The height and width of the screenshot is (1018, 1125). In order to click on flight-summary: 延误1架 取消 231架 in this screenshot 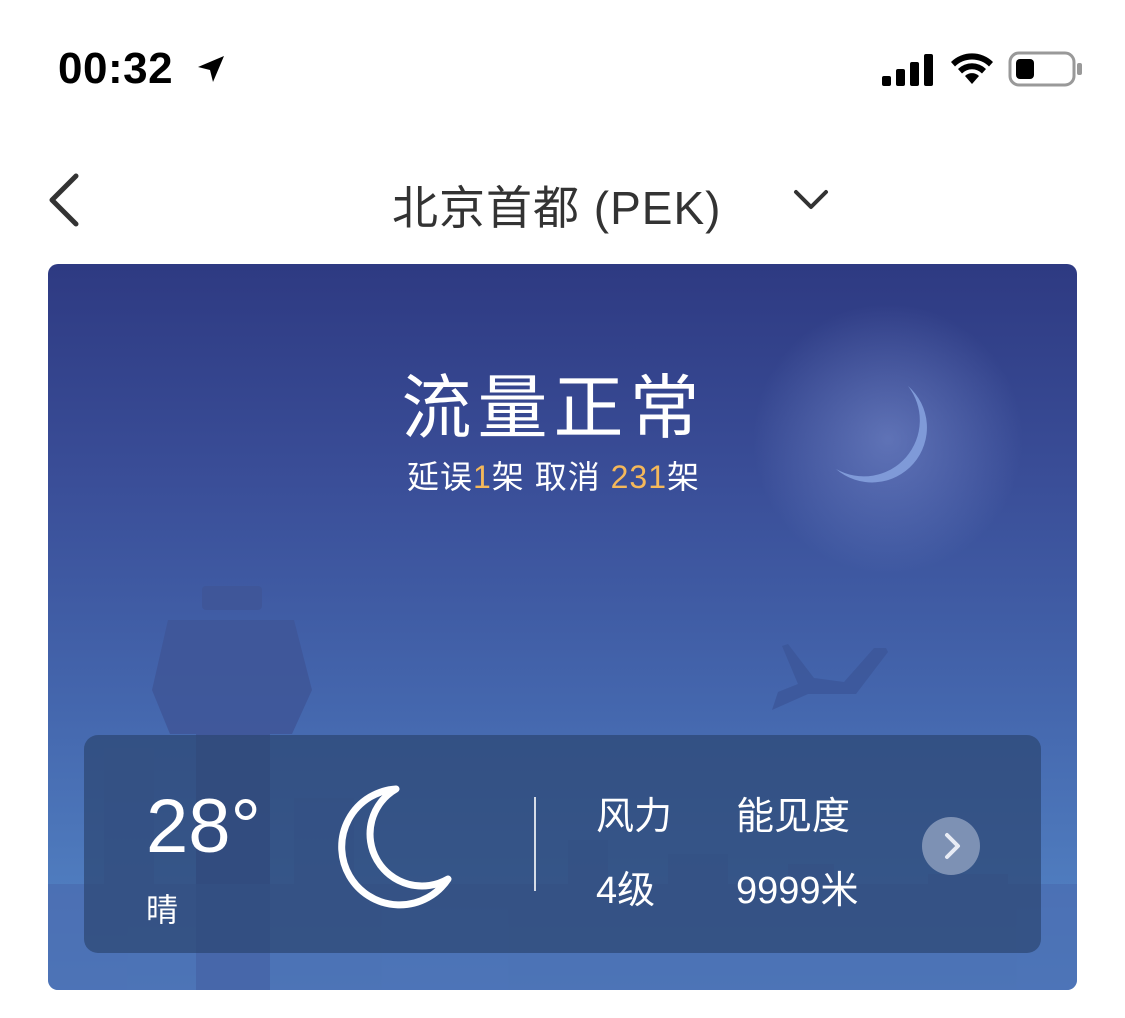, I will do `click(562, 475)`.